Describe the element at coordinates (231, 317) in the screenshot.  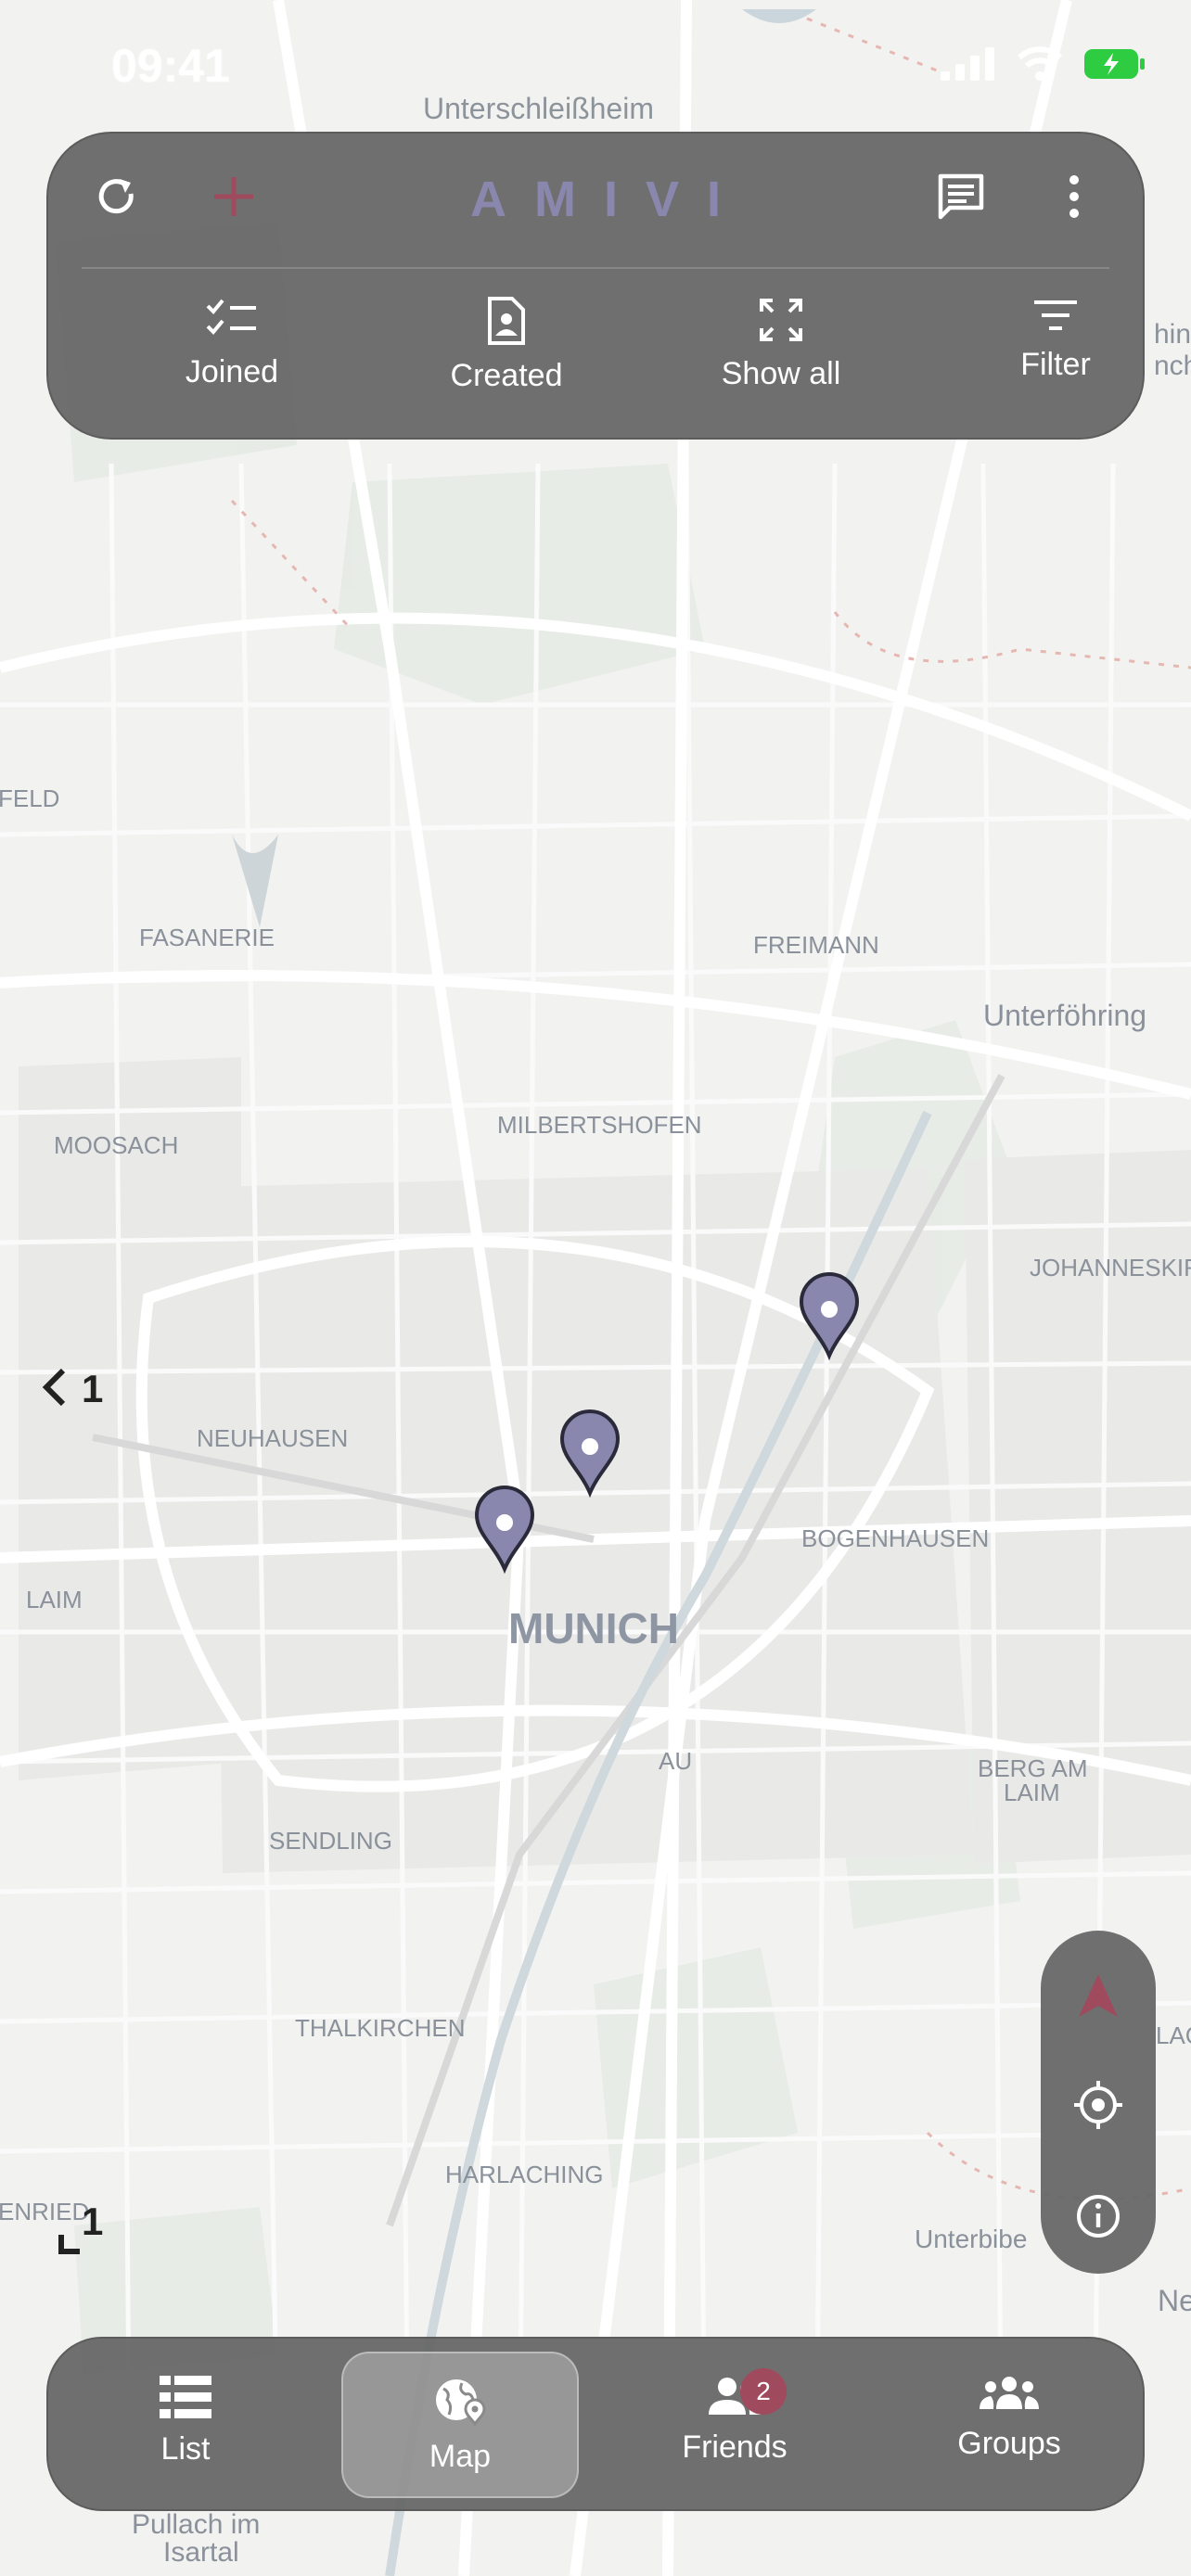
I see `checklist-icon` at that location.